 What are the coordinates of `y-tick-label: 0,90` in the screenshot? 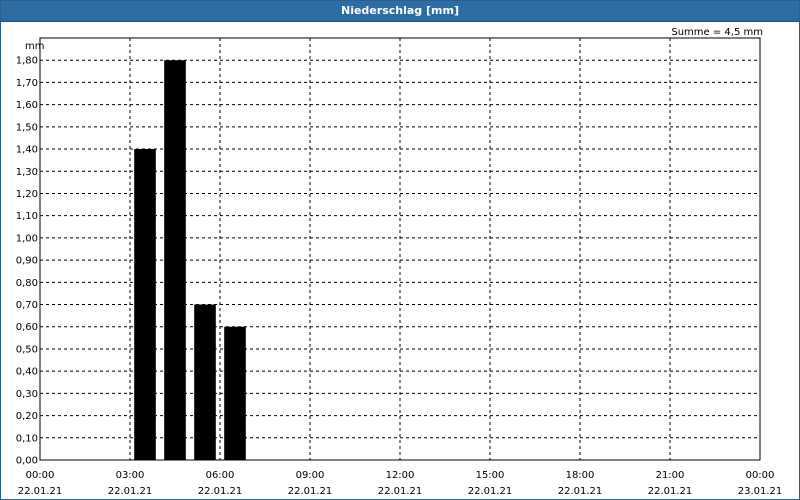 It's located at (27, 261).